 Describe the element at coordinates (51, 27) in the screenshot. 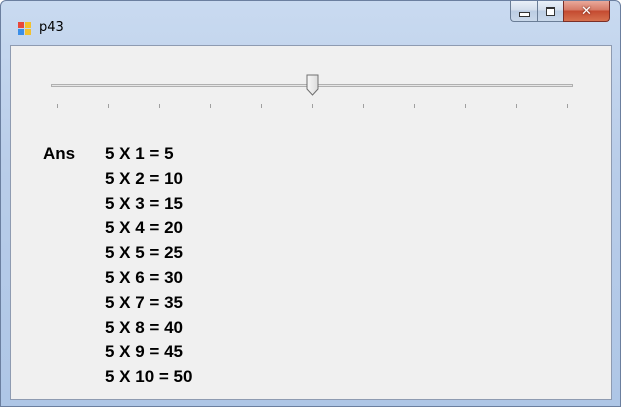

I see `window-title: p43` at that location.